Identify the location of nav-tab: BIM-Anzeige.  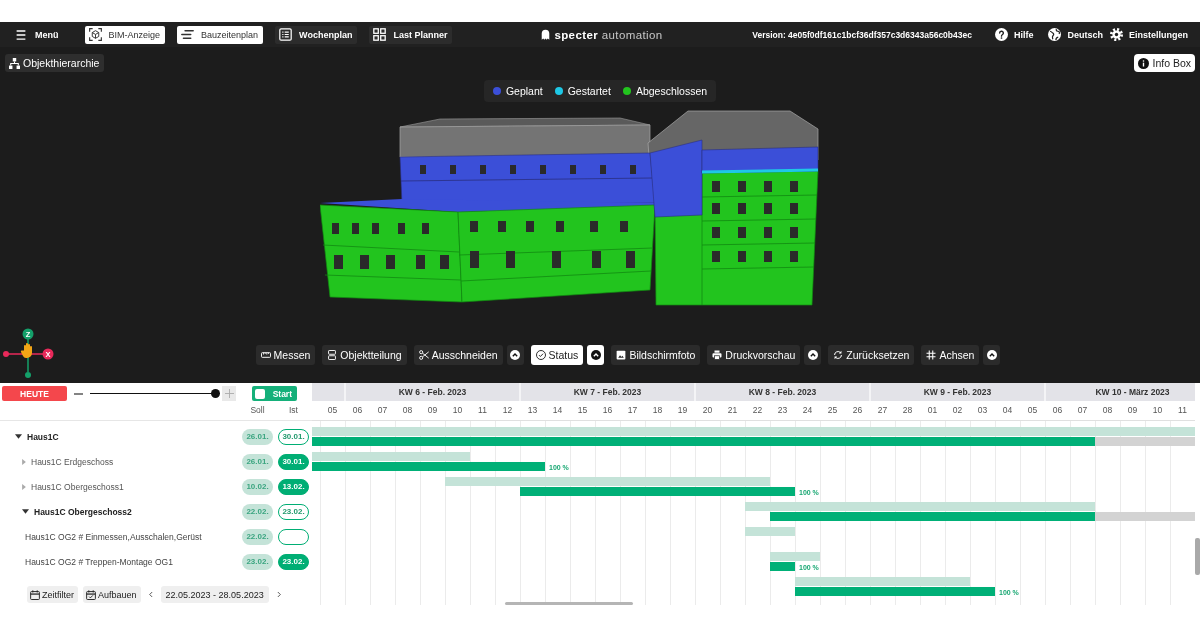
(125, 34).